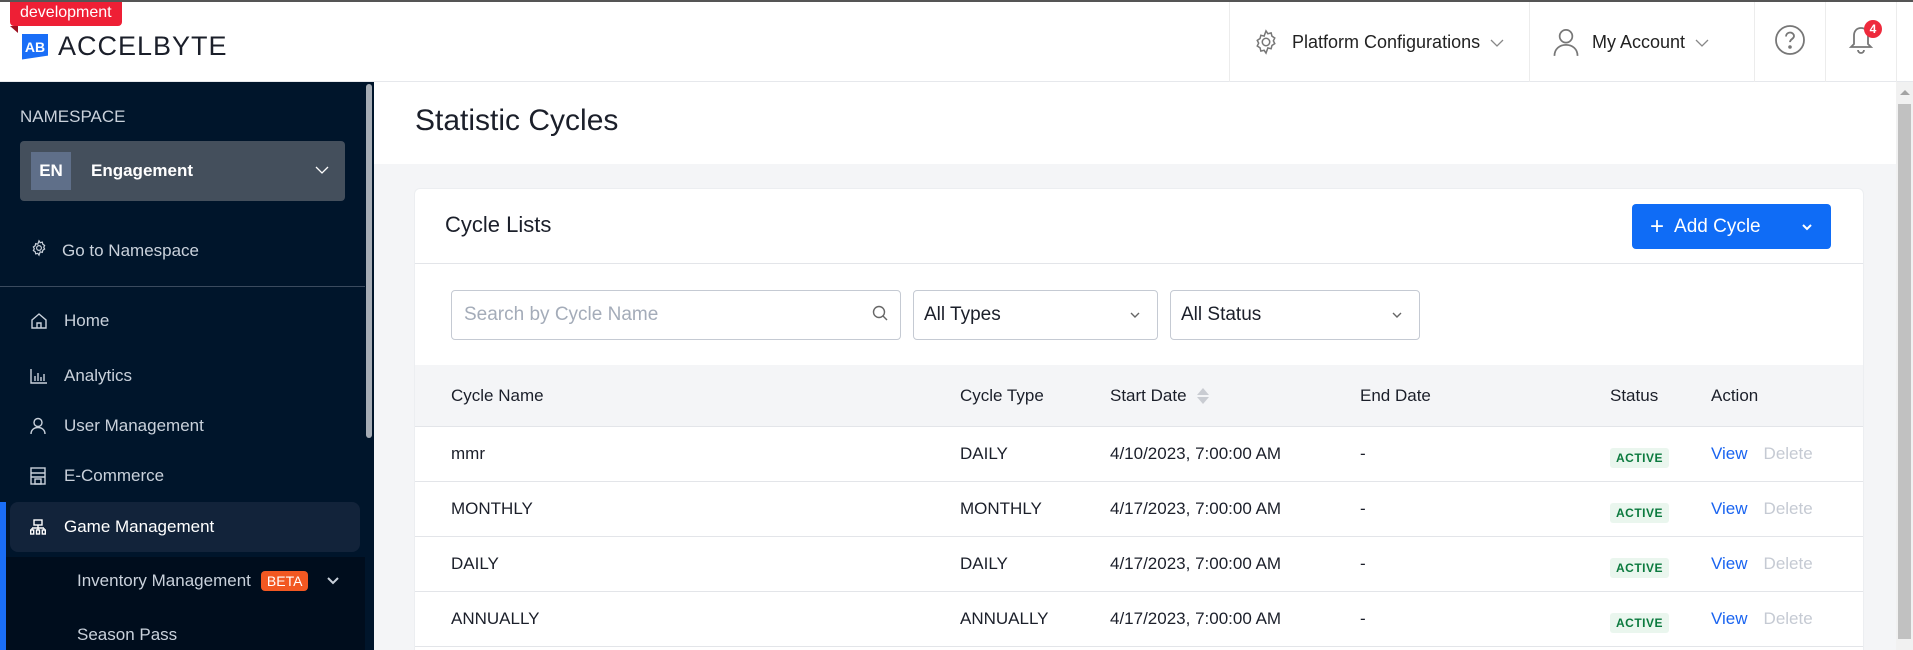  I want to click on card-header: Cycle Lists + Add Cycle, so click(1139, 226).